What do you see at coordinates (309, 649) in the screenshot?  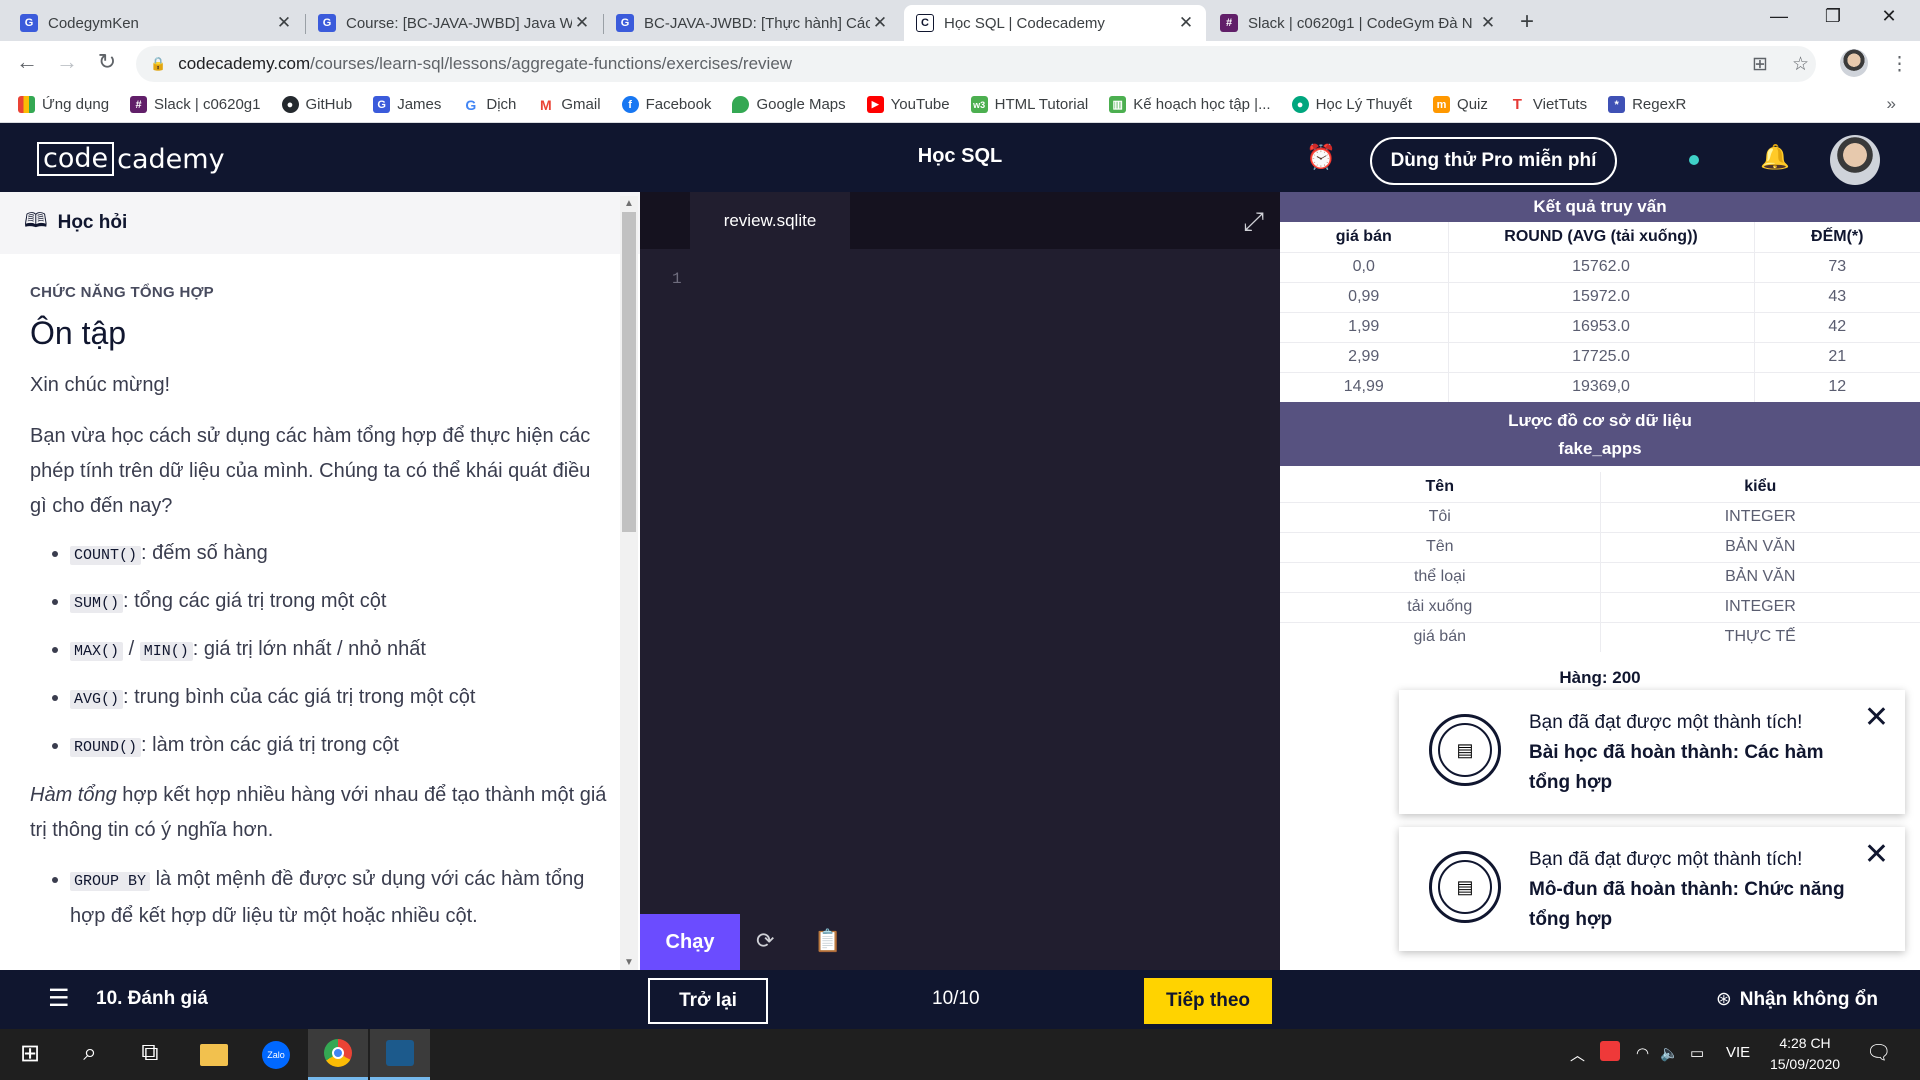 I see `list-item-text: : giá trị lớn nhất / nhỏ nhất` at bounding box center [309, 649].